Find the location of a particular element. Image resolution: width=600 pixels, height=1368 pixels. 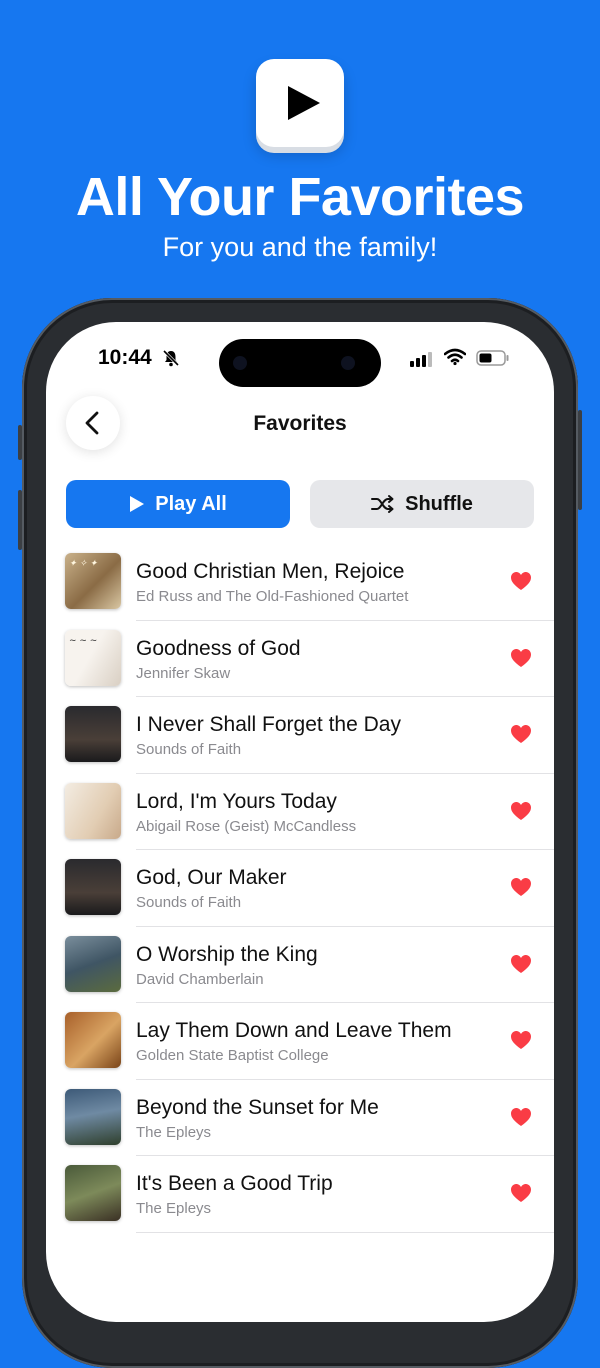

song-title: God, Our Maker is located at coordinates (211, 877).